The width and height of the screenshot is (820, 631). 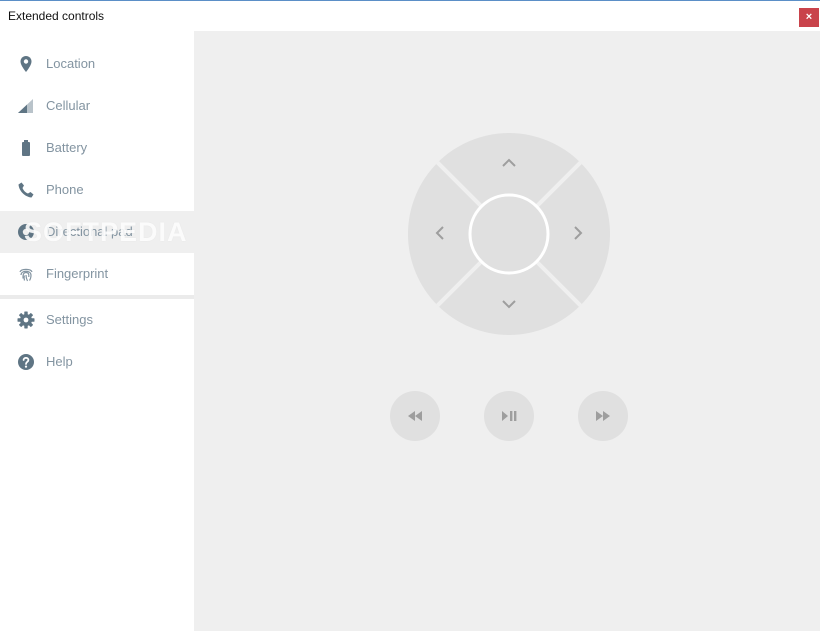 What do you see at coordinates (69, 319) in the screenshot?
I see `sidebar-item-label: Settings` at bounding box center [69, 319].